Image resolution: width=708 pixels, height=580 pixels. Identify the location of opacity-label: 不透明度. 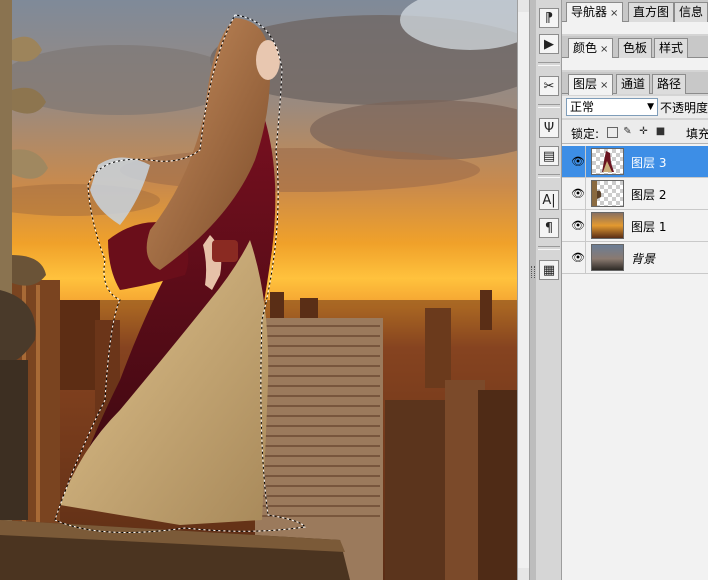
(684, 108).